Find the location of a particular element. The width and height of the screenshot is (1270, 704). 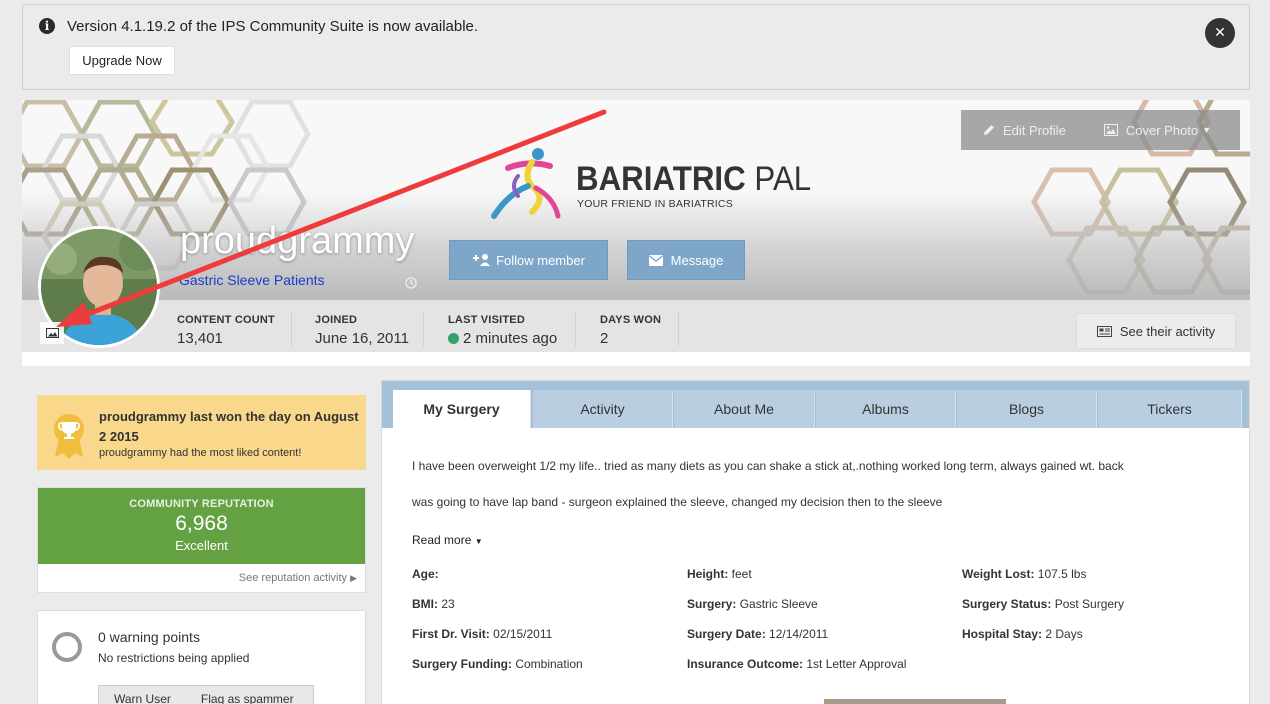

tab-my-surgery: My Surgery is located at coordinates (462, 409).